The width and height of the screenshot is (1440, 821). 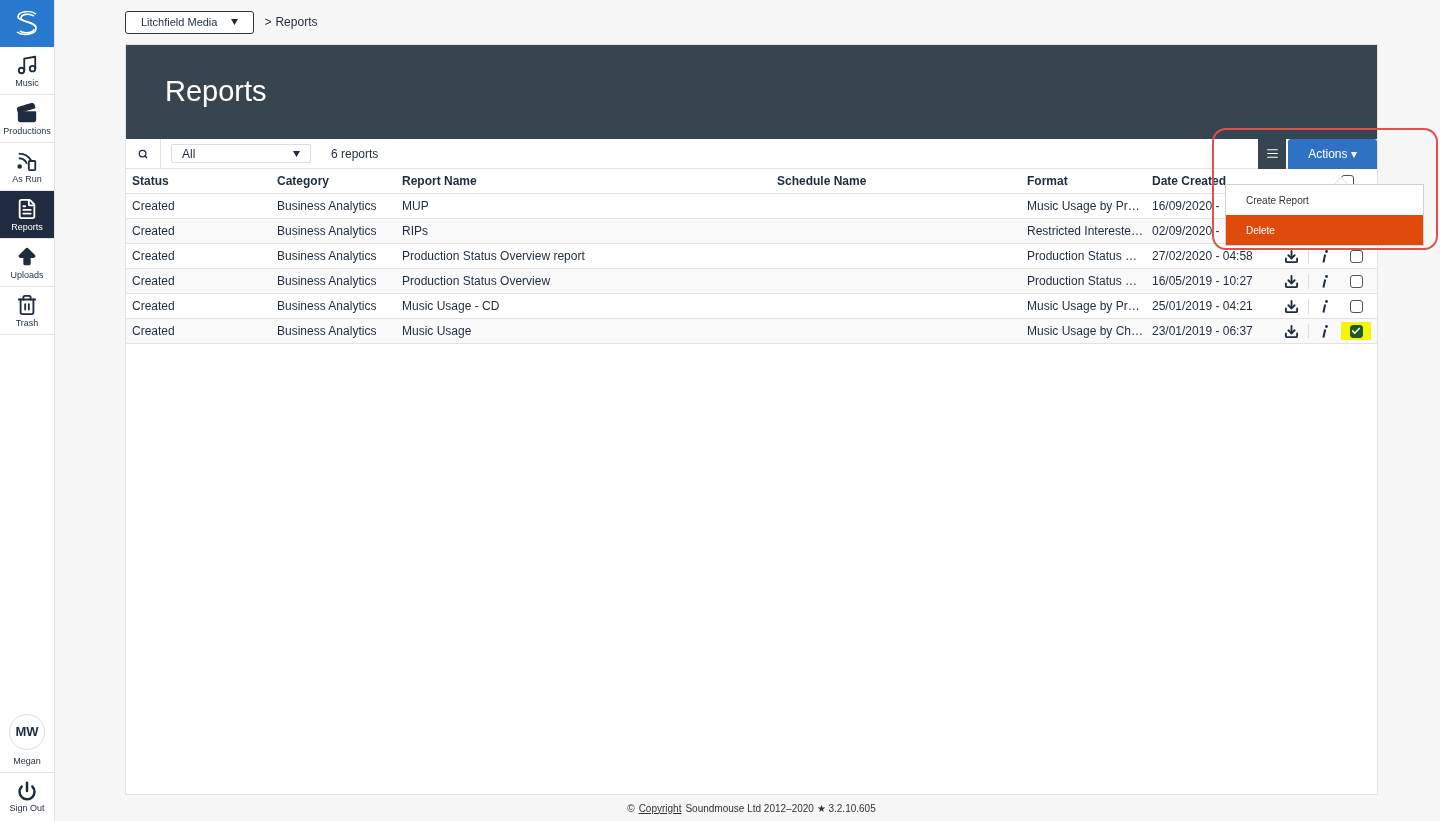 What do you see at coordinates (1202, 331) in the screenshot?
I see `table-cell: 23/01/2019 - 06:37` at bounding box center [1202, 331].